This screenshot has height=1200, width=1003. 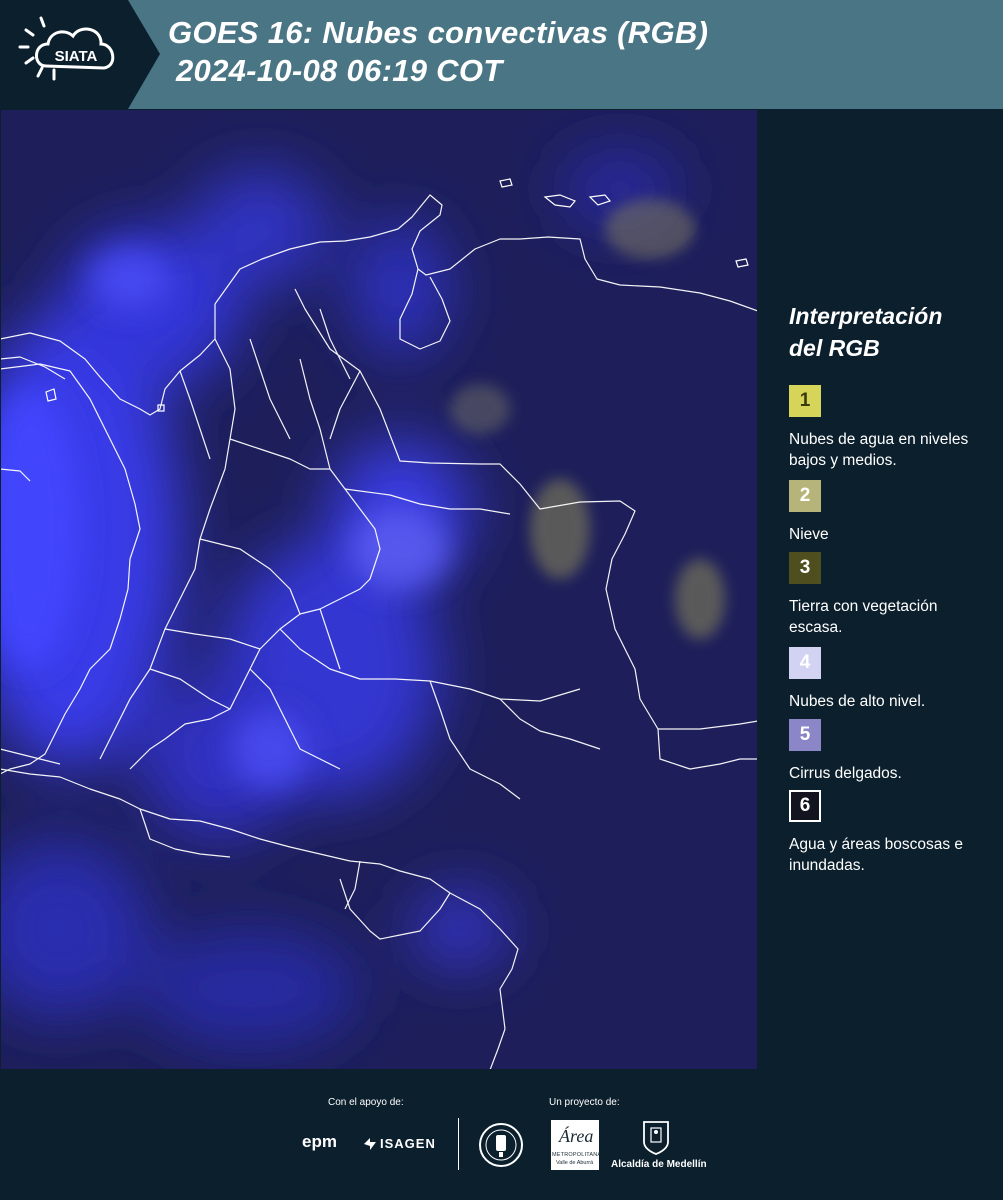 I want to click on legend-number-6: 6, so click(x=805, y=805).